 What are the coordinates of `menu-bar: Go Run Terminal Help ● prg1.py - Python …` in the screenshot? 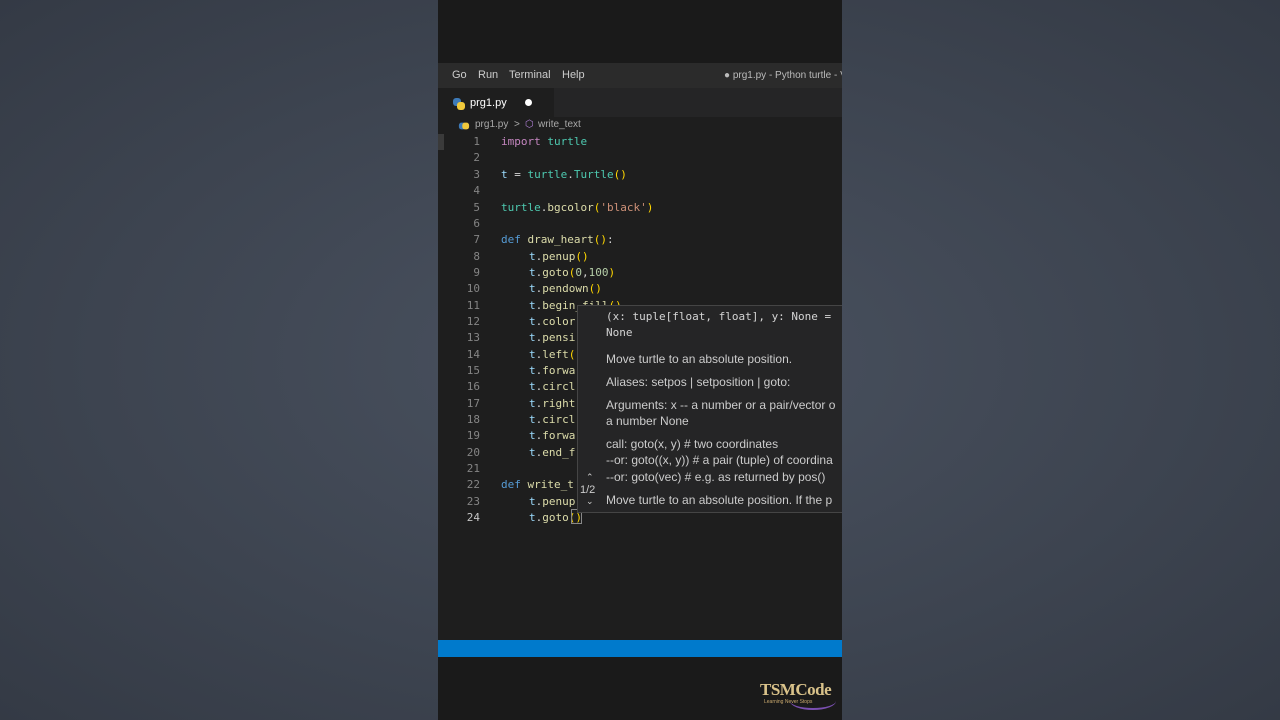 It's located at (640, 75).